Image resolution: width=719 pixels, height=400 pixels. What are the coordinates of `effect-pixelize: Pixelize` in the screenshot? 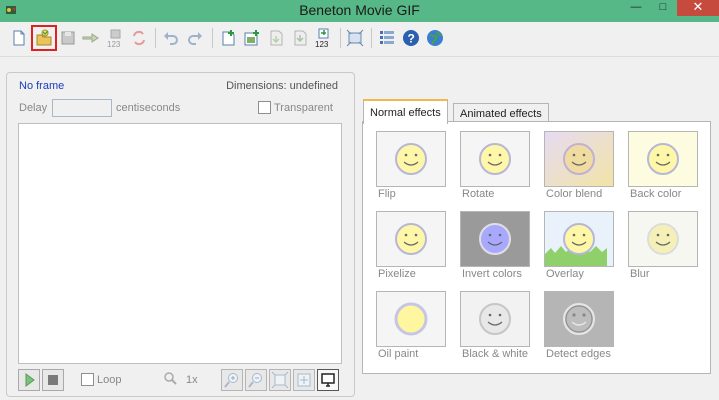 It's located at (415, 247).